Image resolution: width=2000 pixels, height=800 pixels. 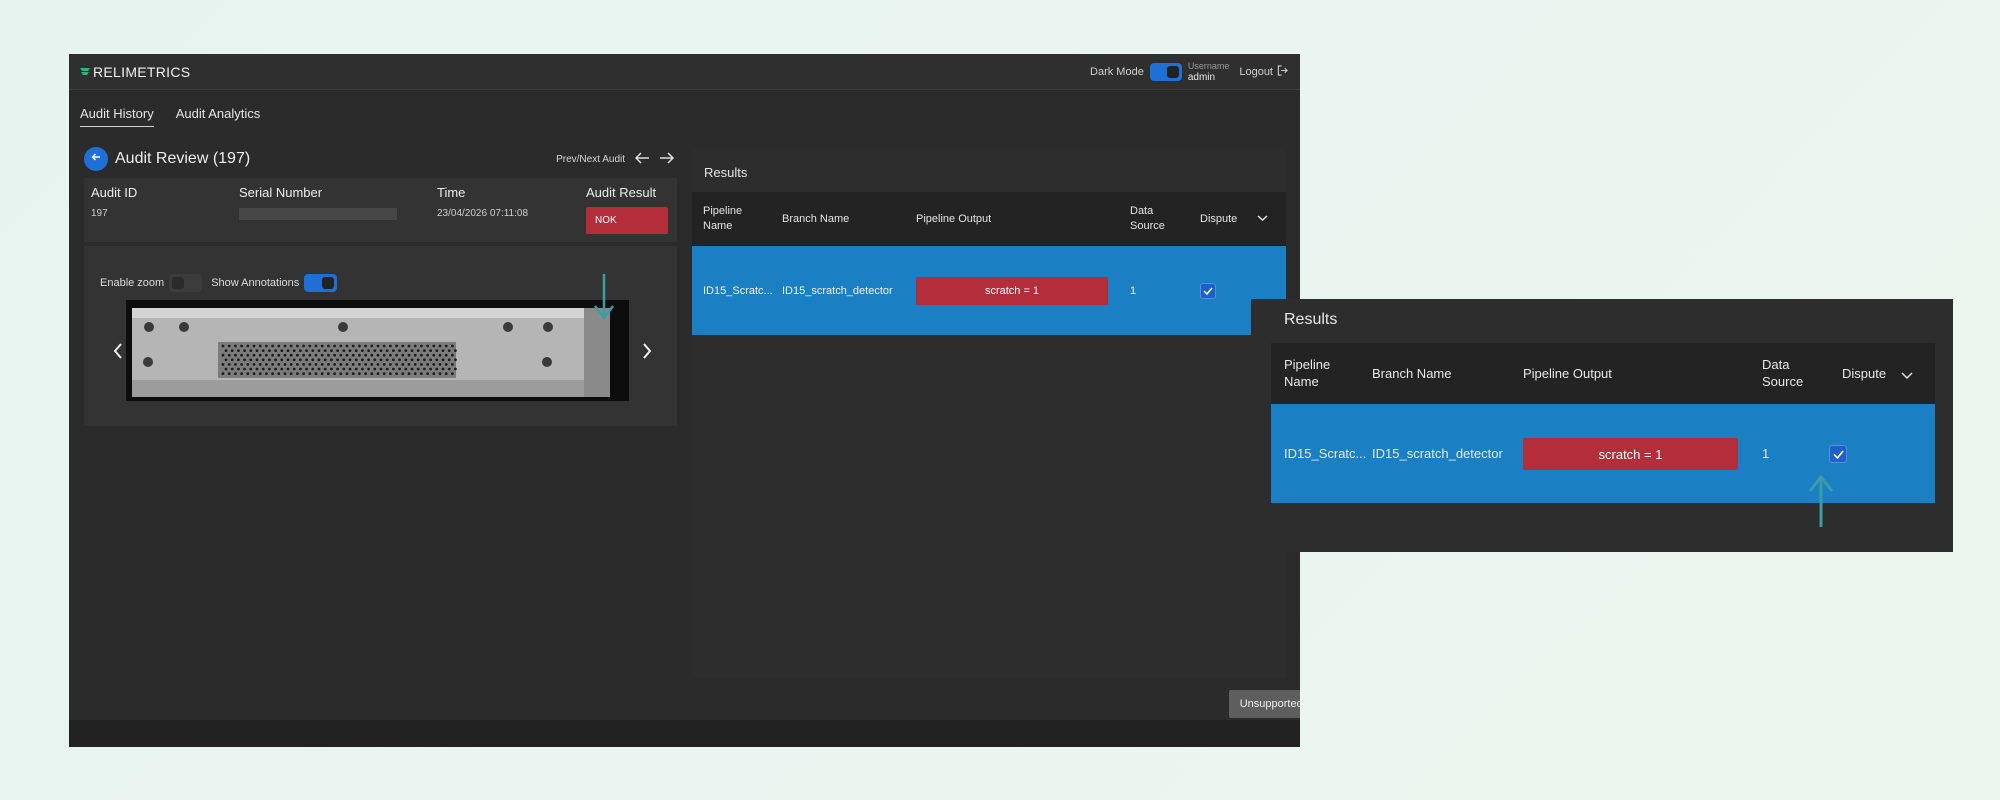 I want to click on serial-number-value, so click(x=318, y=214).